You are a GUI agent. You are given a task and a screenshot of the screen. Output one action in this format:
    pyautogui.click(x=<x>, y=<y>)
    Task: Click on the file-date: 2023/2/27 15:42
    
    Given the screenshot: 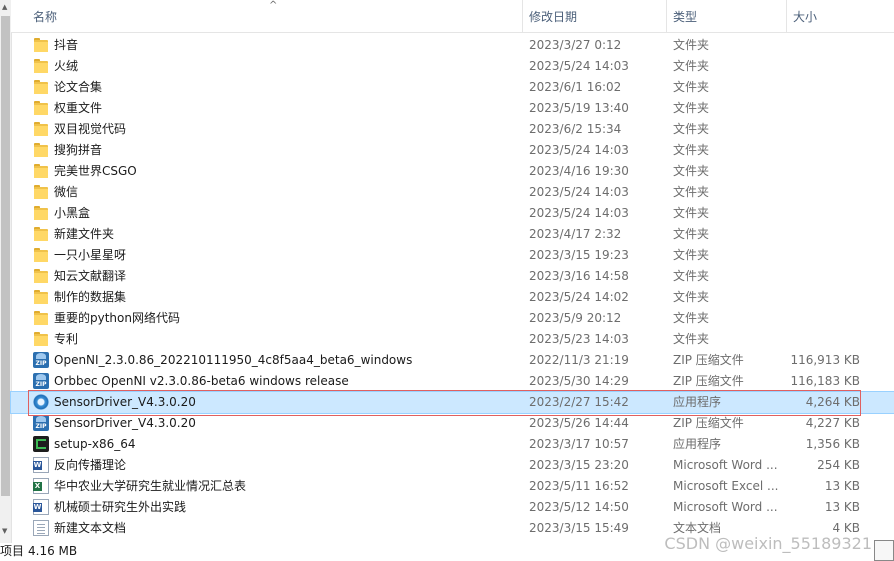 What is the action you would take?
    pyautogui.click(x=579, y=402)
    